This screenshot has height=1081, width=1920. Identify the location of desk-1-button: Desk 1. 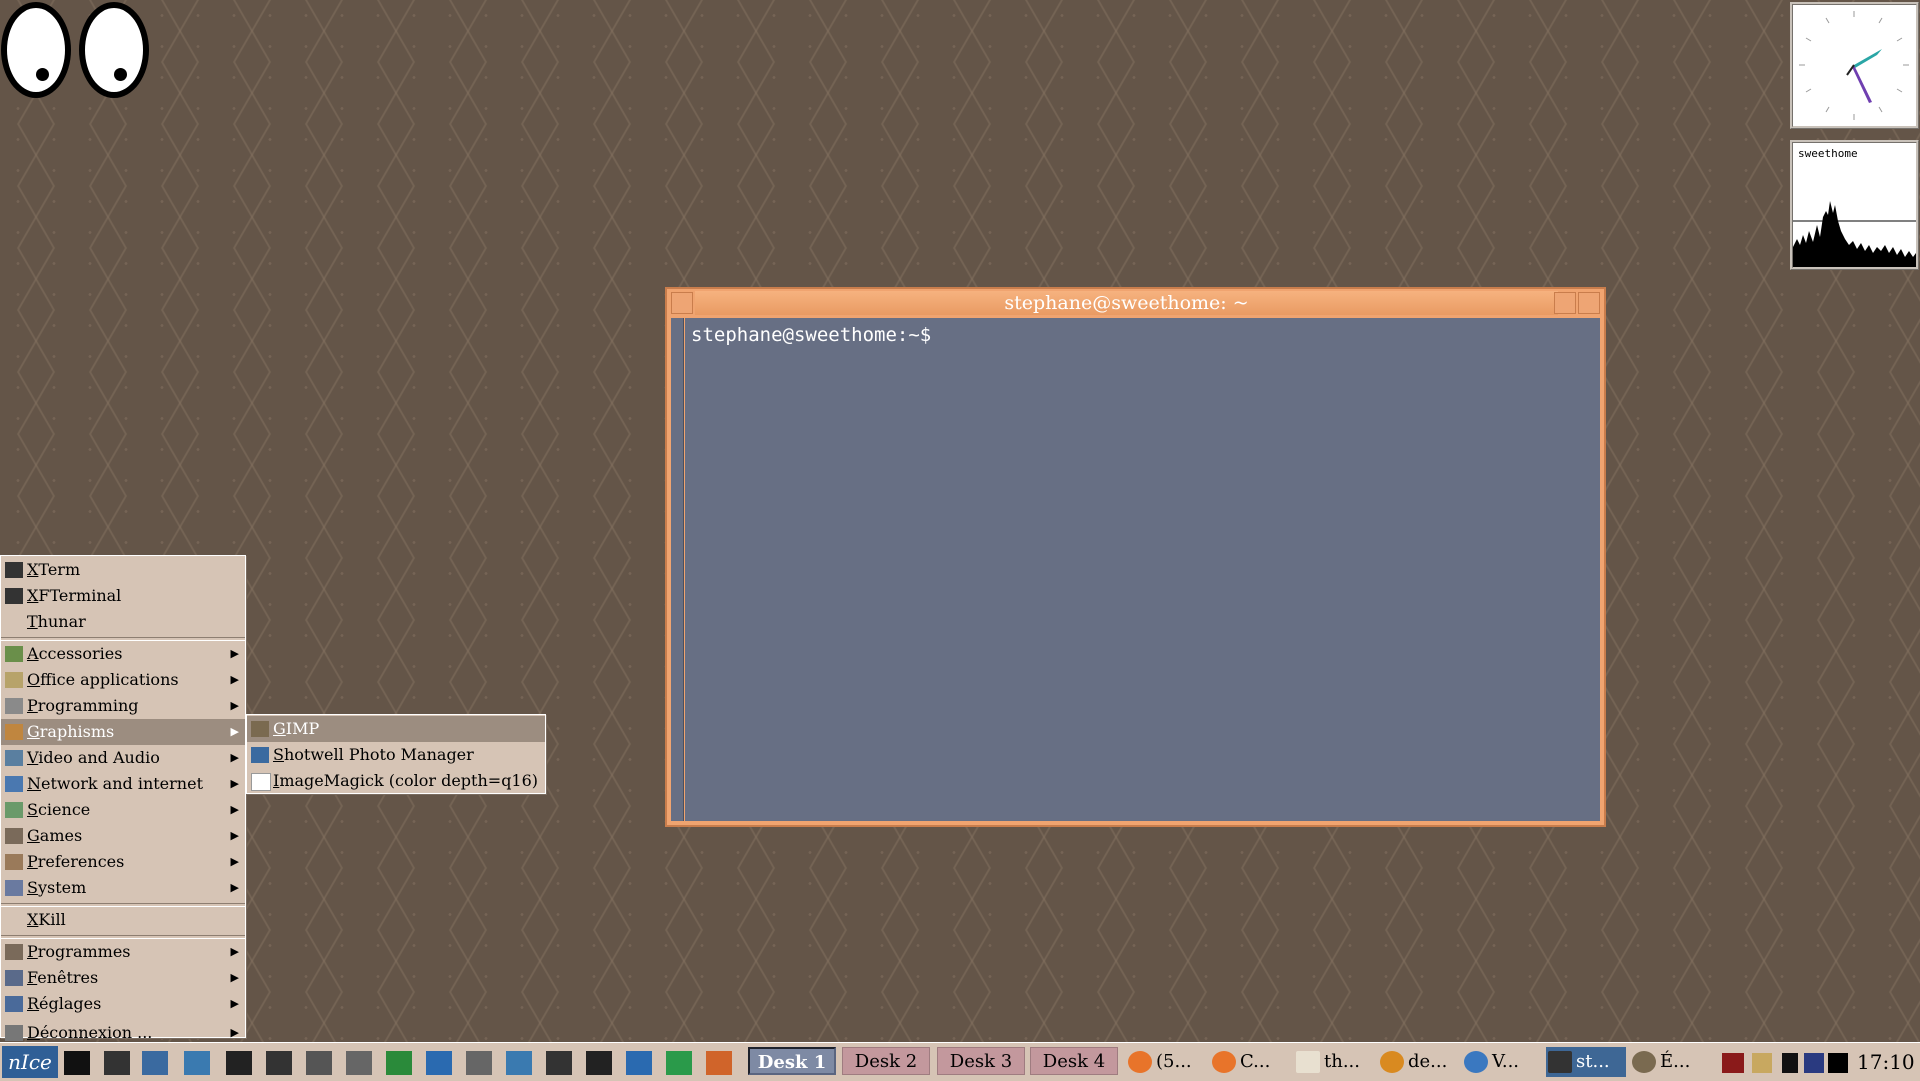
(792, 1061).